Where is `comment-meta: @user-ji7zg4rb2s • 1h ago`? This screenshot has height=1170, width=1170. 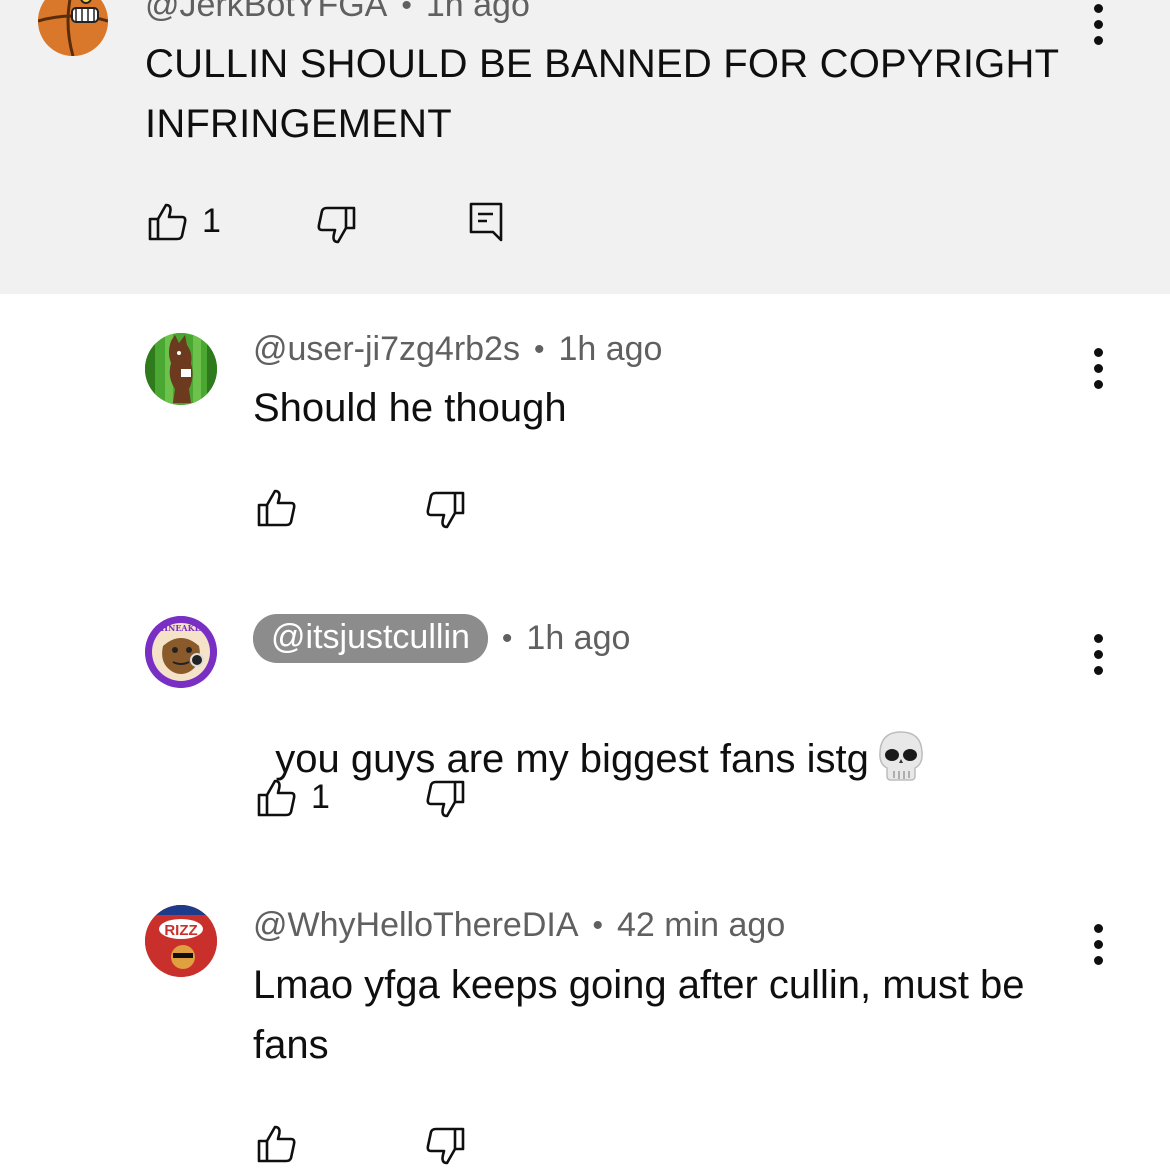
comment-meta: @user-ji7zg4rb2s • 1h ago is located at coordinates (457, 349).